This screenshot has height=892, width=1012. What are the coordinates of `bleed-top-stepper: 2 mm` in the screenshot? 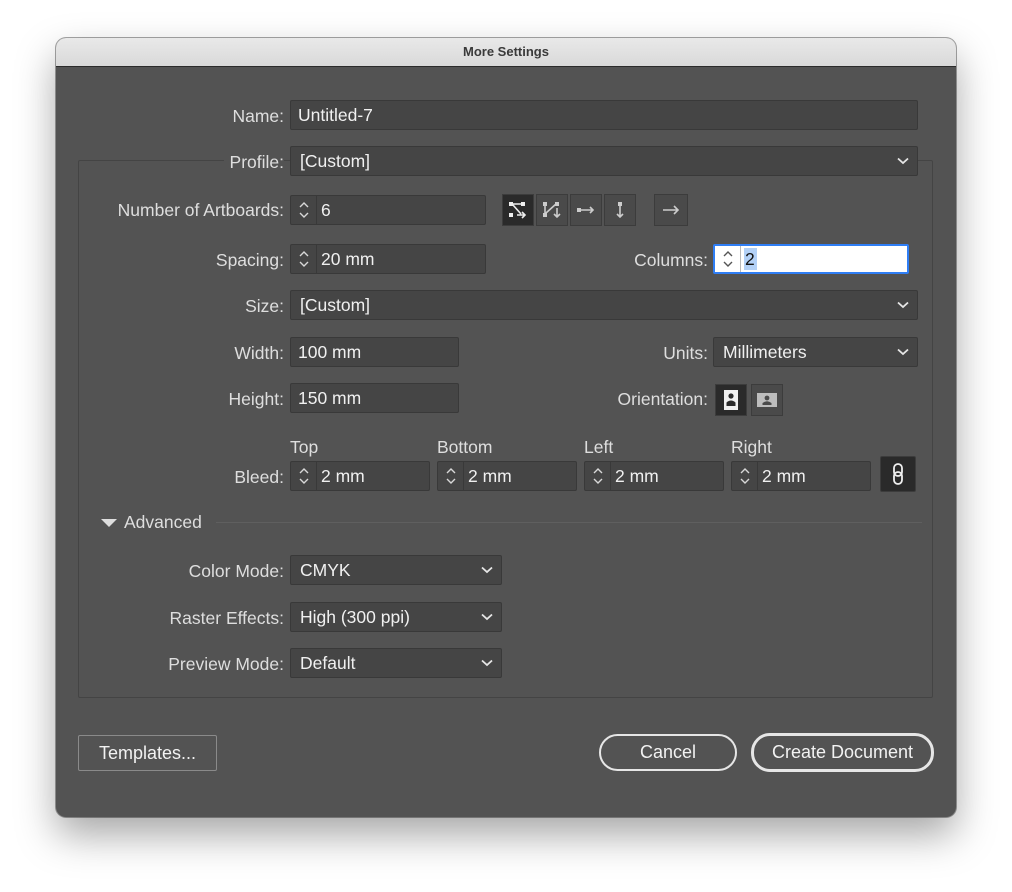 It's located at (360, 476).